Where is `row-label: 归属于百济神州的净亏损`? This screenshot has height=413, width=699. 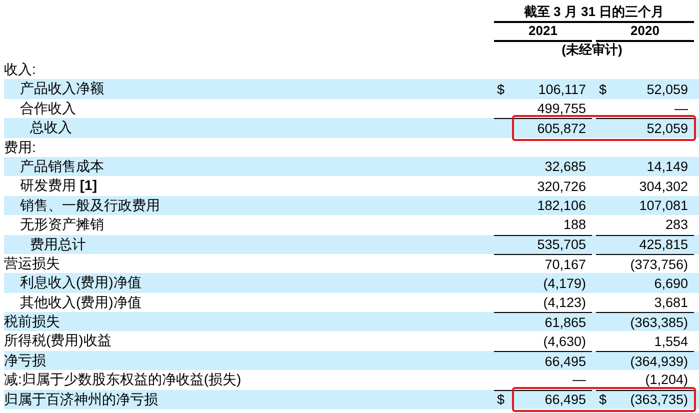
row-label: 归属于百济神州的净亏损 is located at coordinates (81, 399).